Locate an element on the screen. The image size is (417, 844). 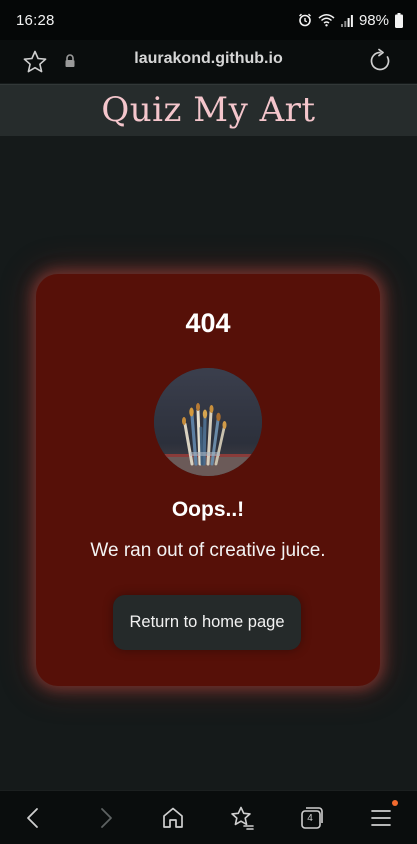
browser-address-bar: laurakond.github.io is located at coordinates (208, 61).